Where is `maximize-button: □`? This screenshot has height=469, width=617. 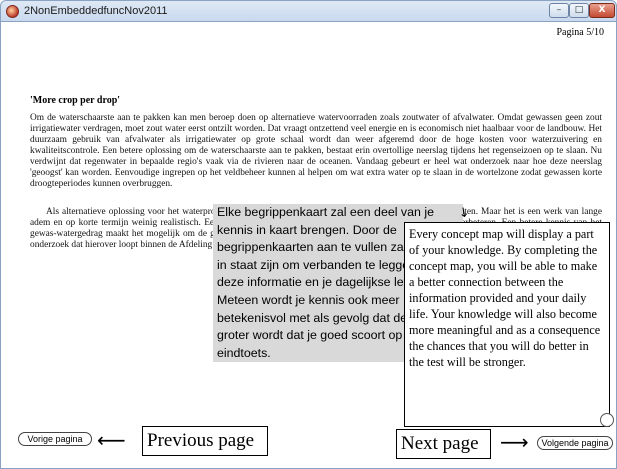
maximize-button: □ is located at coordinates (579, 10).